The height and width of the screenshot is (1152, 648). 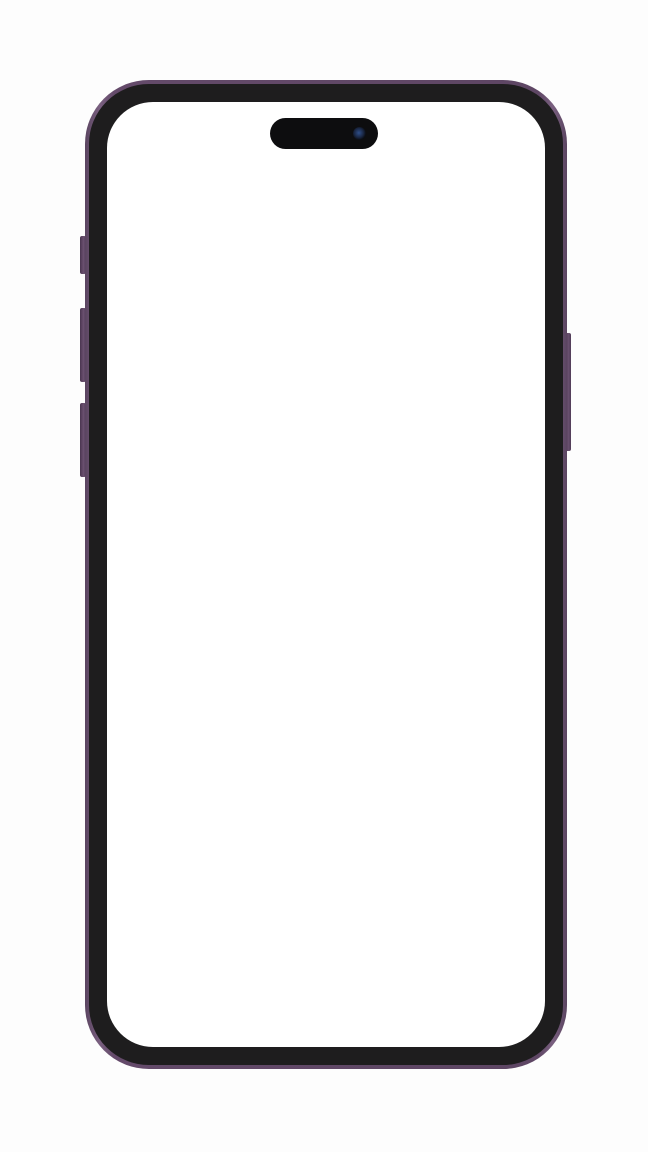 I want to click on camera-lens-icon, so click(x=359, y=133).